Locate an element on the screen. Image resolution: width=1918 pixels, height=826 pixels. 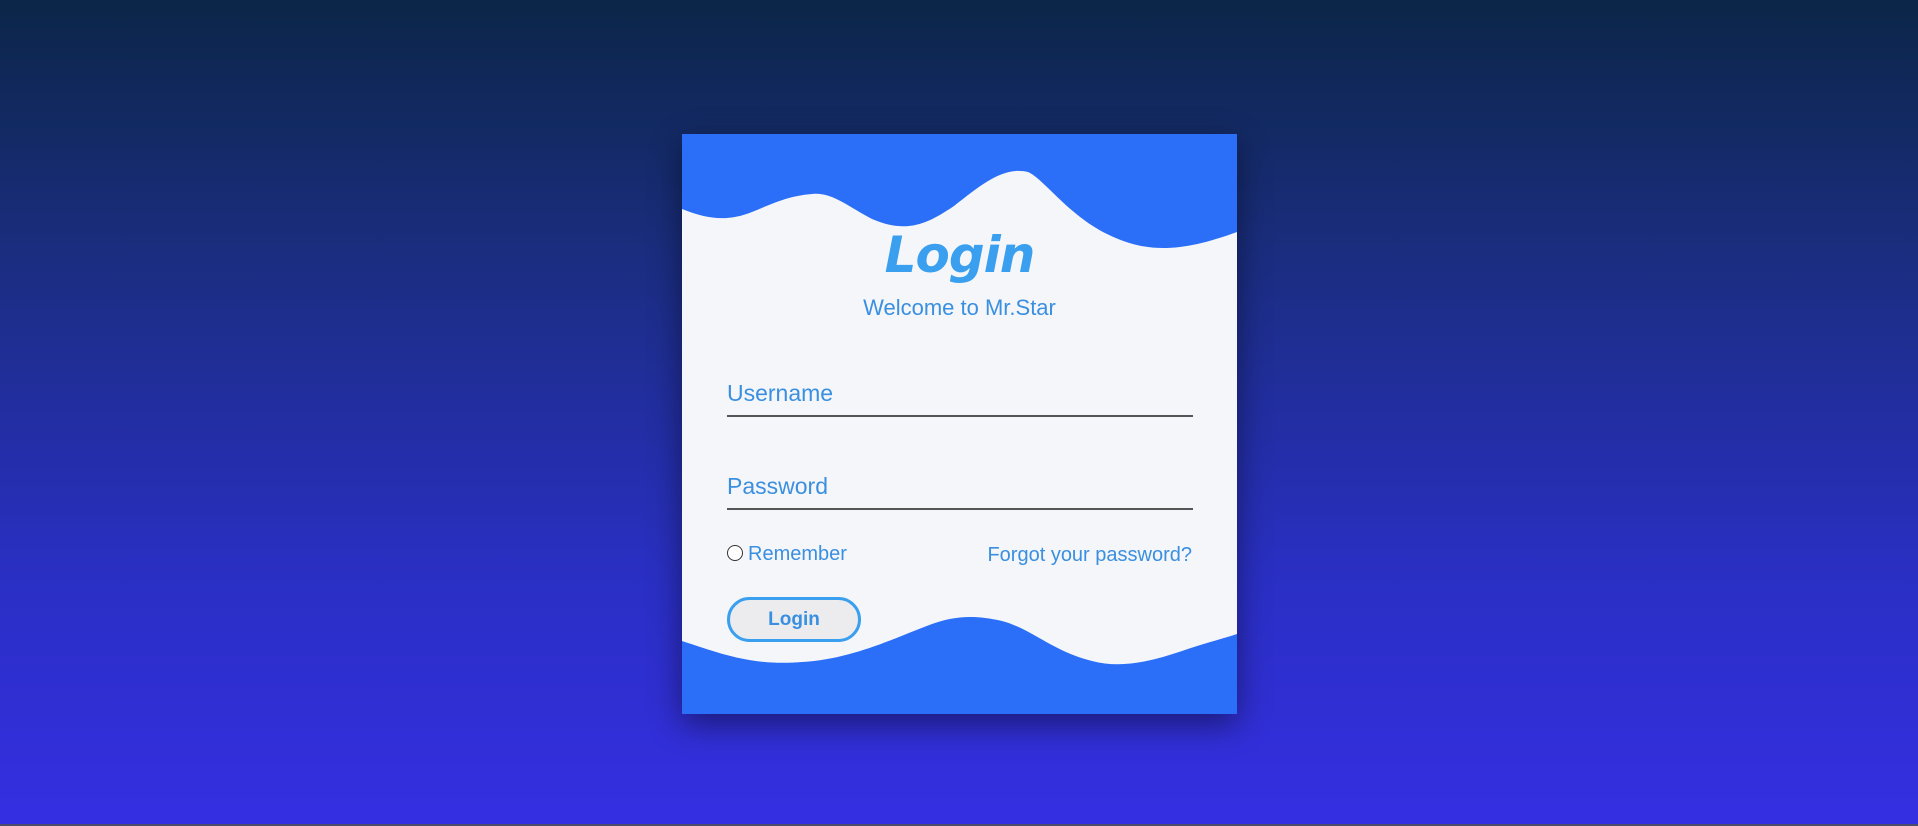
login-button: Login is located at coordinates (794, 619).